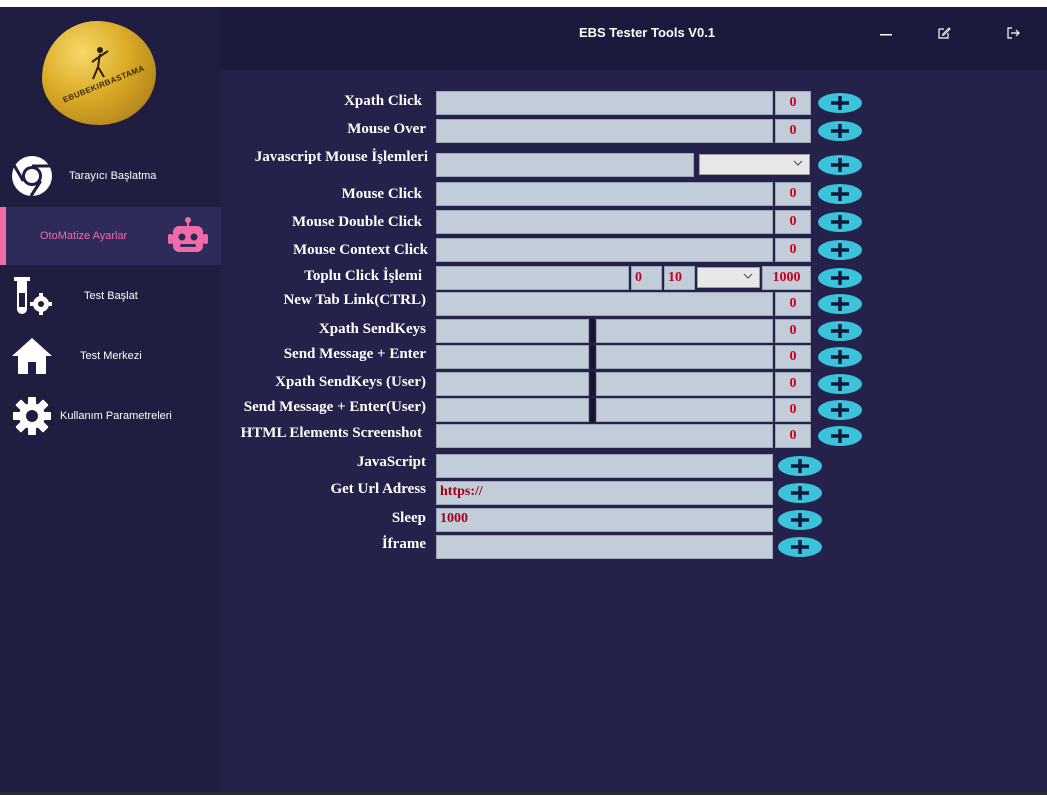 This screenshot has height=795, width=1047. I want to click on form-row-label: Send Message + Enter(User), so click(324, 412).